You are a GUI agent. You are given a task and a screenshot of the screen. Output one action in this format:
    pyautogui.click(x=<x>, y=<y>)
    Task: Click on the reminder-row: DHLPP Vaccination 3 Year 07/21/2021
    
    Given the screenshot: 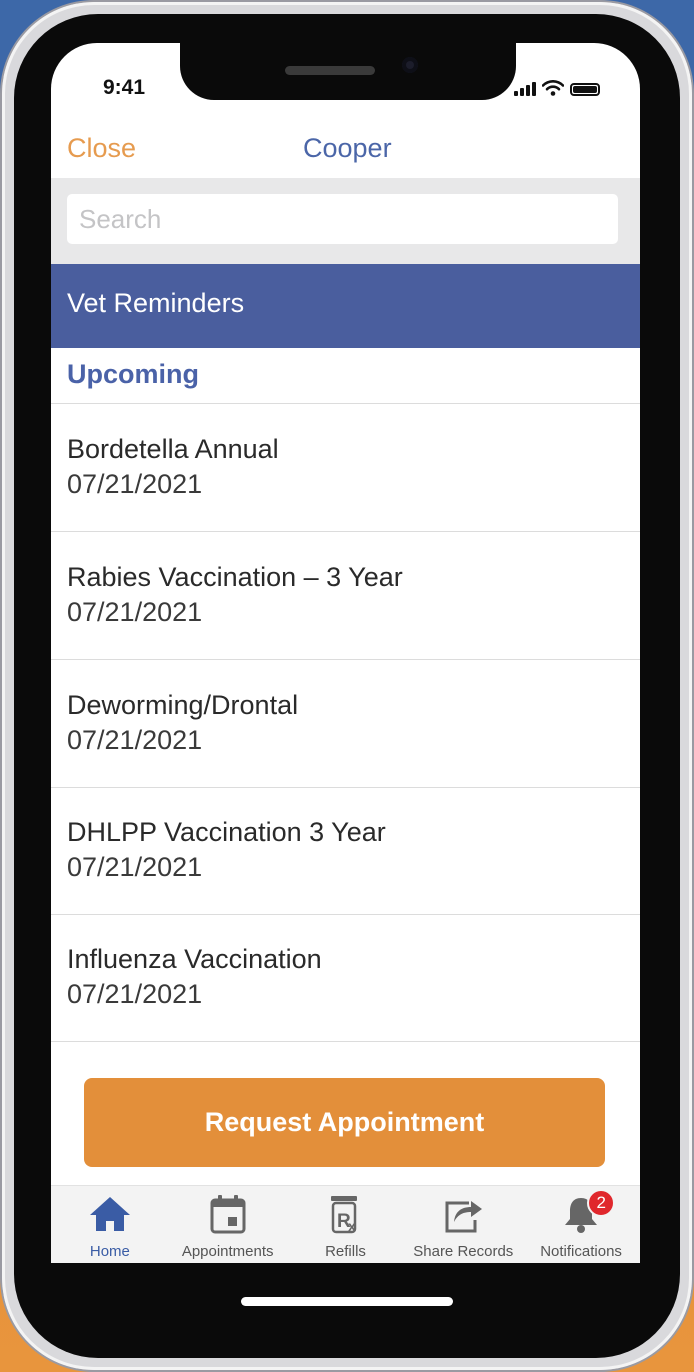 What is the action you would take?
    pyautogui.click(x=345, y=850)
    